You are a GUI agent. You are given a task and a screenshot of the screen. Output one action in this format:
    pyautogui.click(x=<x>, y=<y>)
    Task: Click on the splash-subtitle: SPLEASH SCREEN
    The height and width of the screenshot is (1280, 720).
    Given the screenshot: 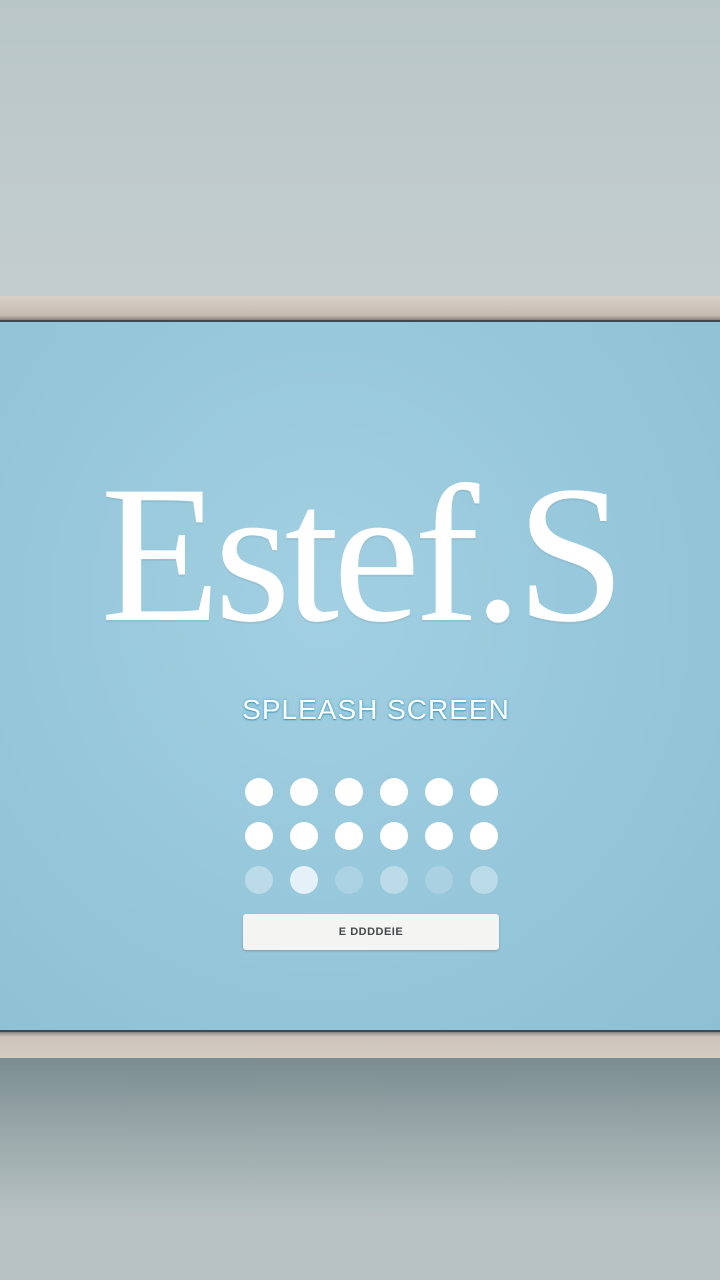 What is the action you would take?
    pyautogui.click(x=376, y=709)
    